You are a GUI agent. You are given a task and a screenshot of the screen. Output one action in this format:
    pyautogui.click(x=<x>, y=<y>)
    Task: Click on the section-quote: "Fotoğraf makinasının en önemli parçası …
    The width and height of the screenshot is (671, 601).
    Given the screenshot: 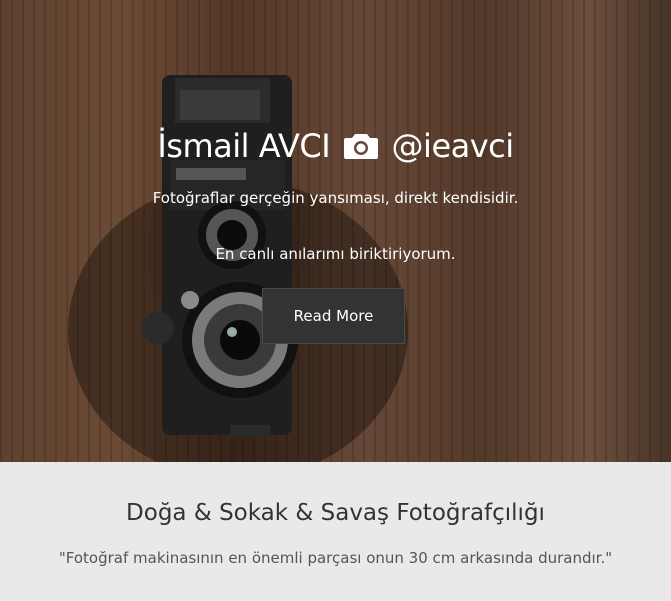 What is the action you would take?
    pyautogui.click(x=335, y=558)
    